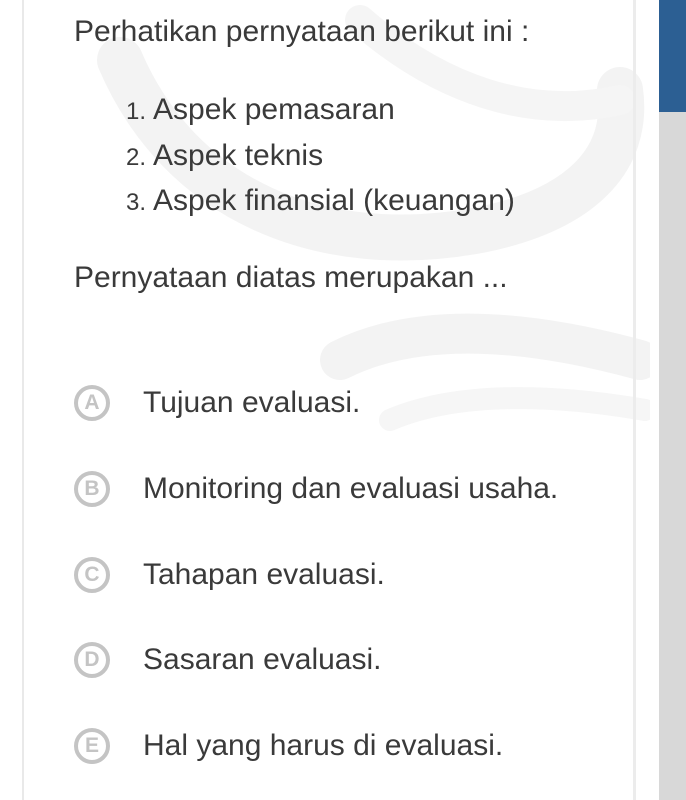 The width and height of the screenshot is (686, 800). Describe the element at coordinates (634, 400) in the screenshot. I see `card-right-border` at that location.